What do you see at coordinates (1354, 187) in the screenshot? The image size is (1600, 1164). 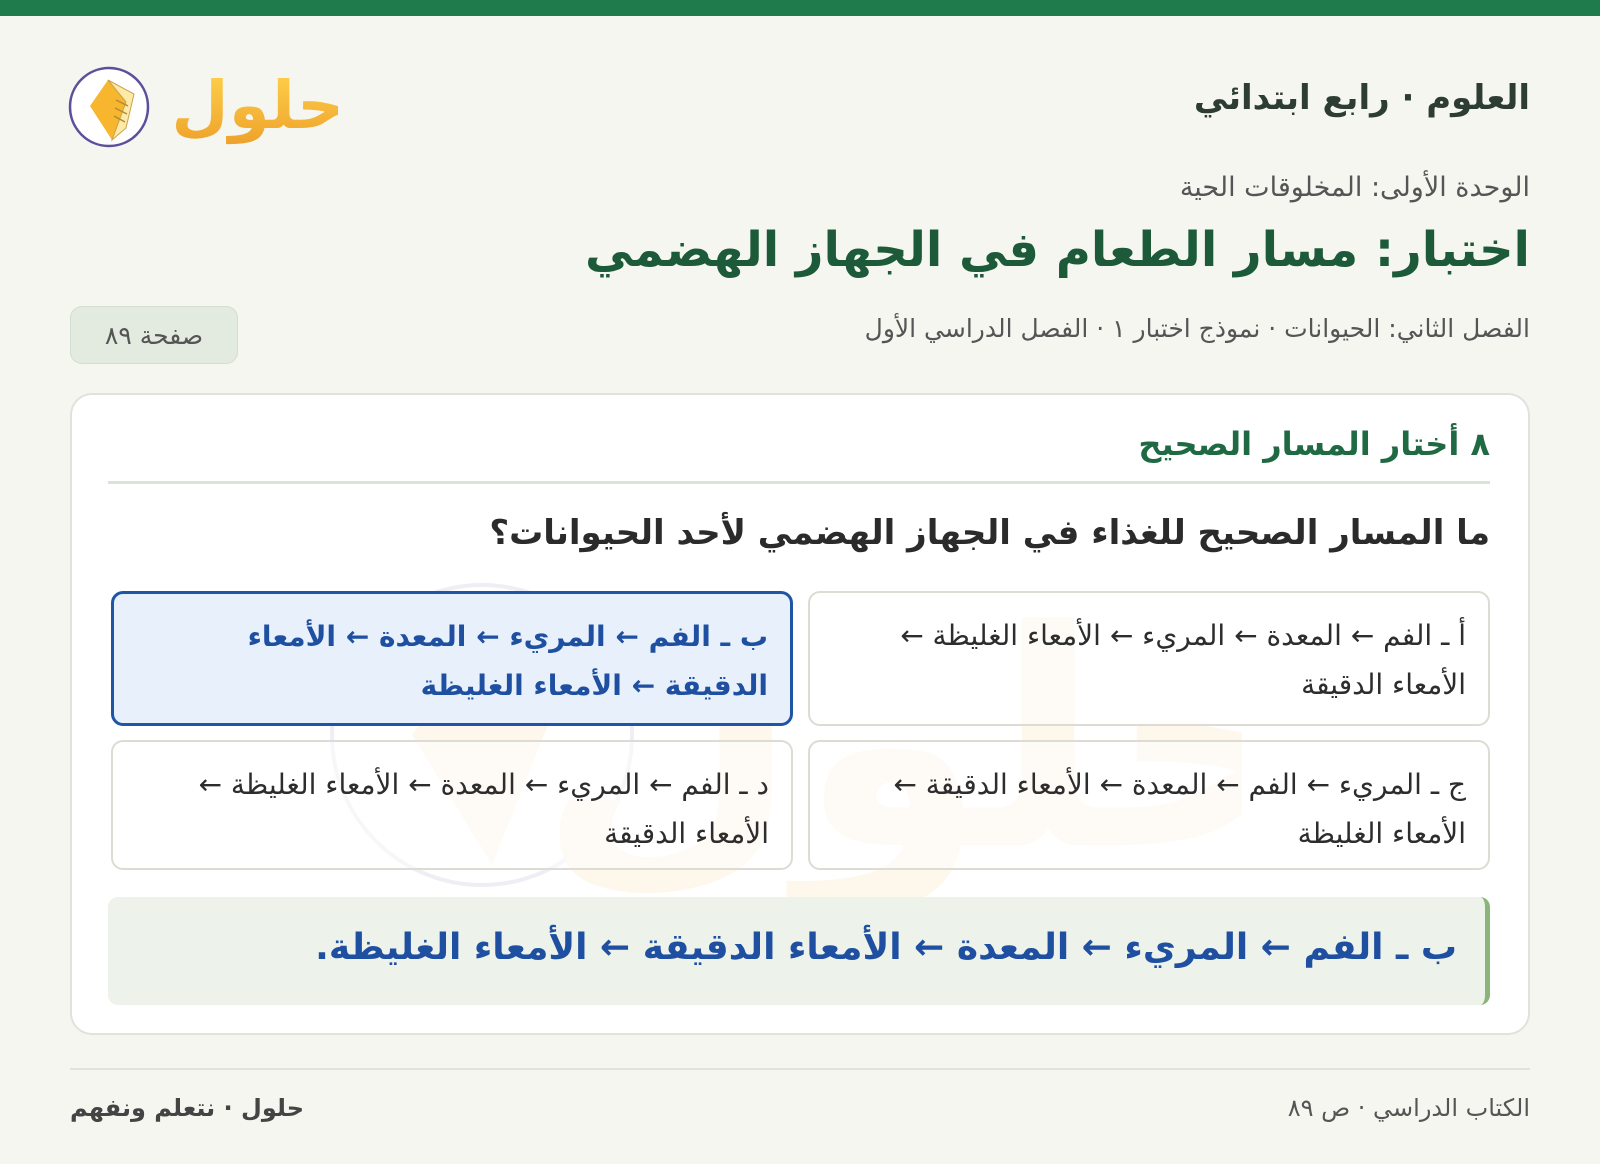 I see `unit-label: الوحدة الأولى: المخلوقات الحية` at bounding box center [1354, 187].